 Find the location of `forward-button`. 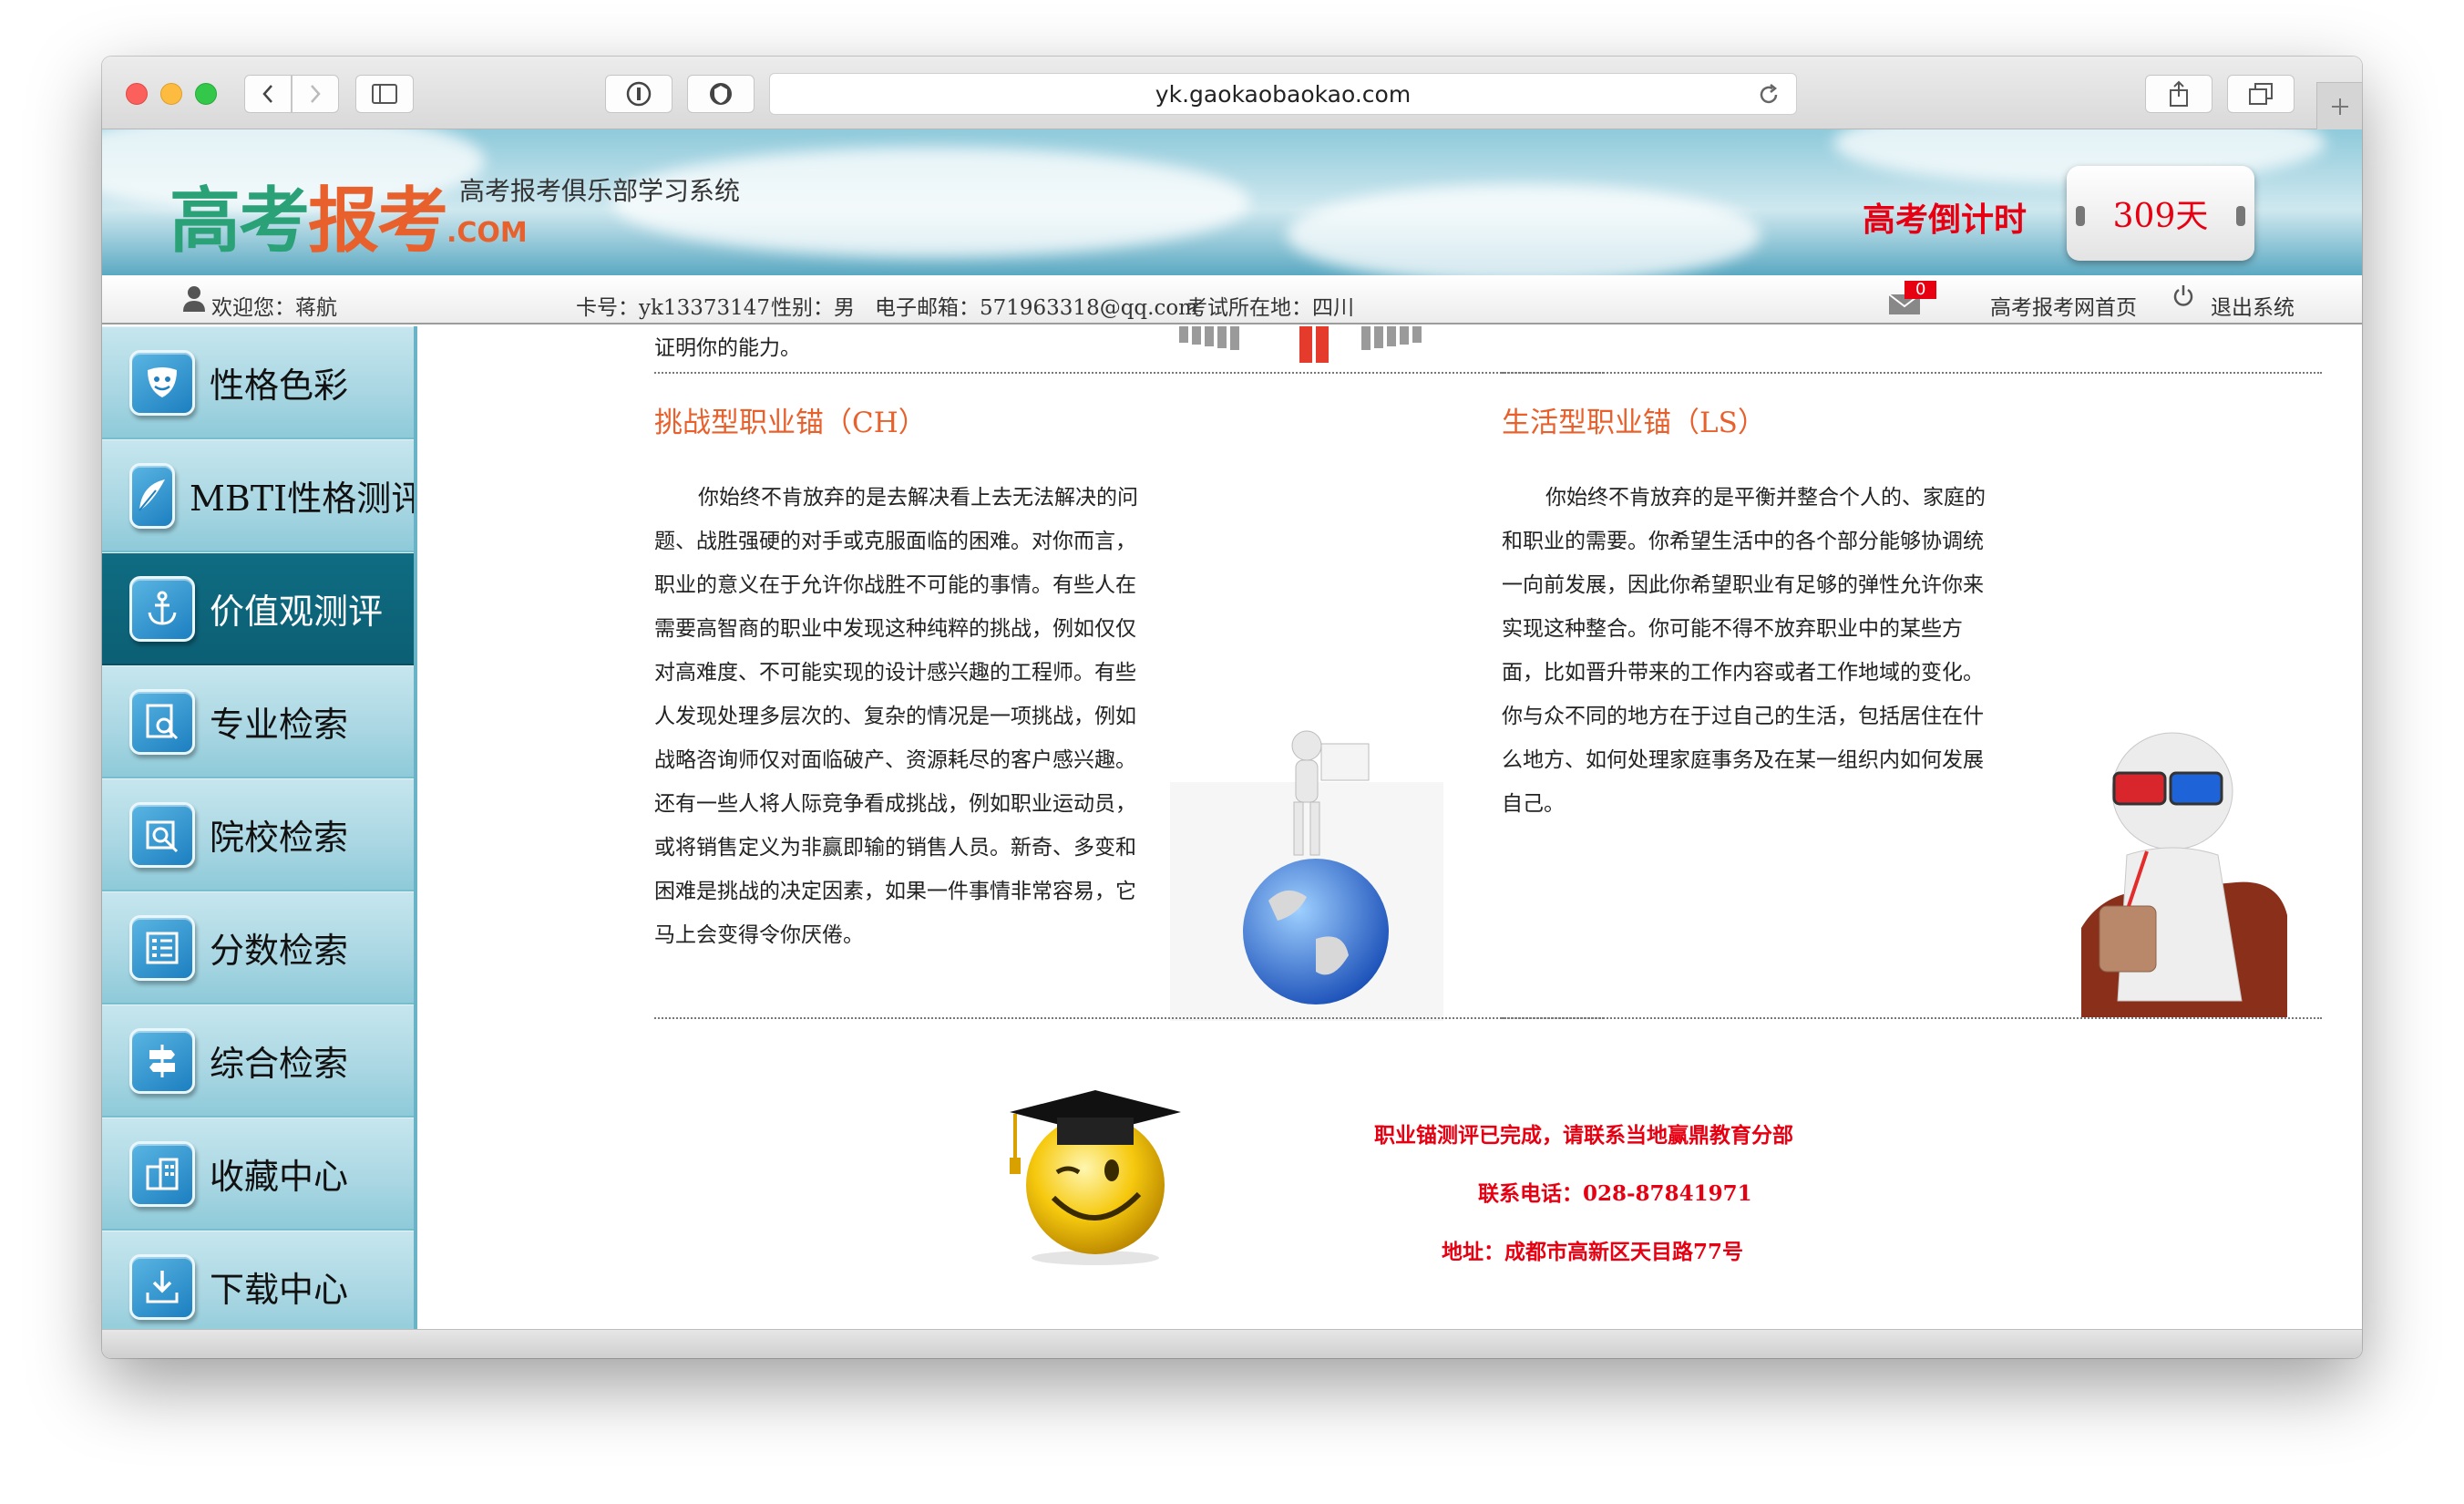

forward-button is located at coordinates (315, 94).